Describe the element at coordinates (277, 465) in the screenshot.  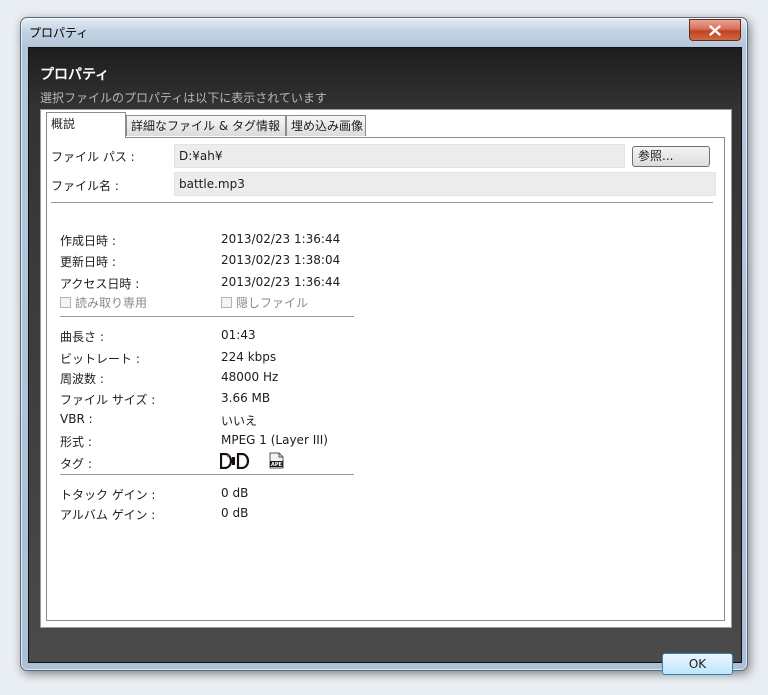
I see `ape-tag-text: APE` at that location.